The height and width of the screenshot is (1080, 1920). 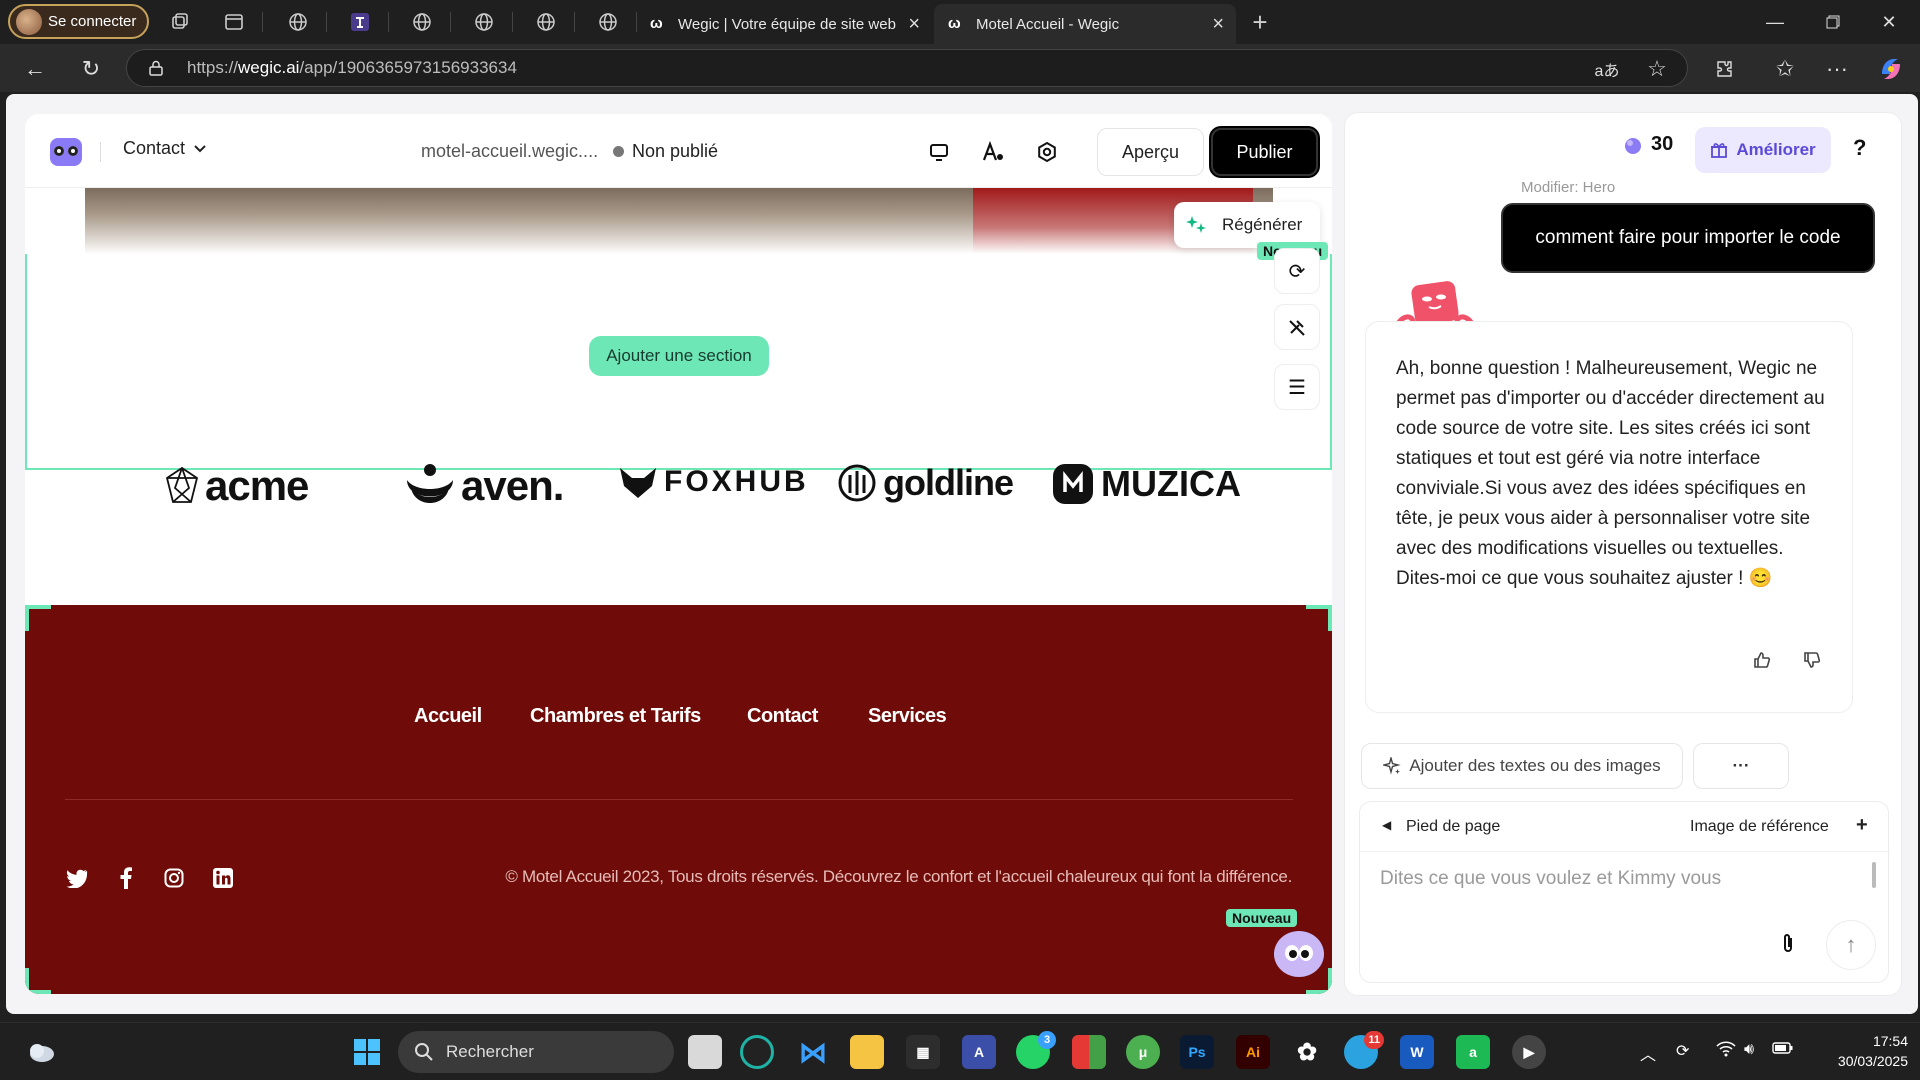 What do you see at coordinates (1364, 1050) in the screenshot?
I see `telegram-icon: 11` at bounding box center [1364, 1050].